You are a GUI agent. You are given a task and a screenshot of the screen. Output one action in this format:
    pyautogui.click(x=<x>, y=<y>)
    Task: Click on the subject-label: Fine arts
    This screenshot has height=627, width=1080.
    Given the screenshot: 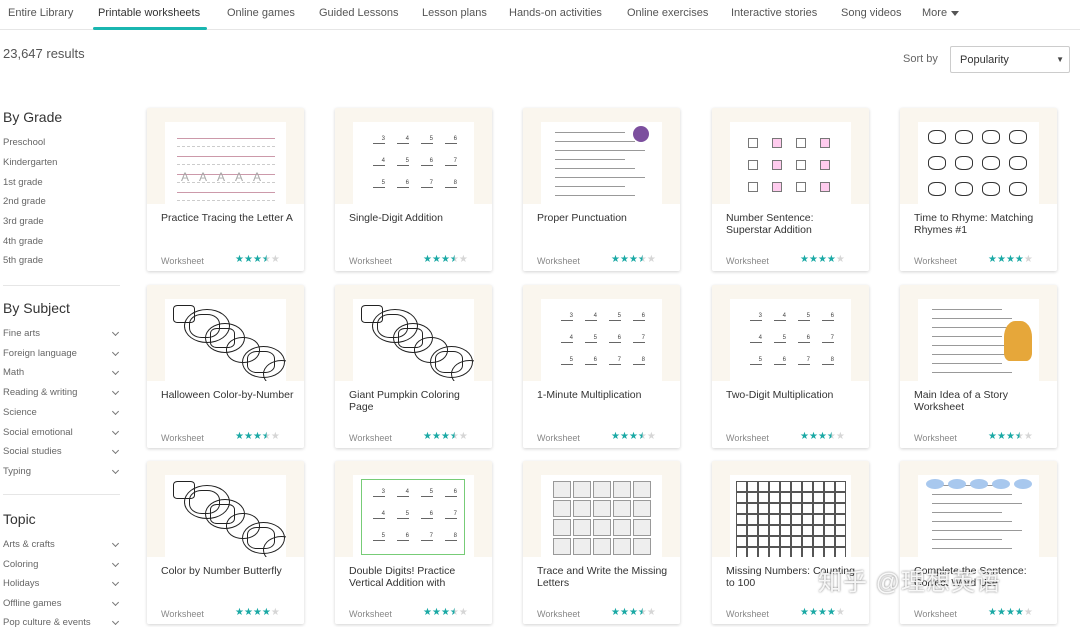 What is the action you would take?
    pyautogui.click(x=21, y=333)
    